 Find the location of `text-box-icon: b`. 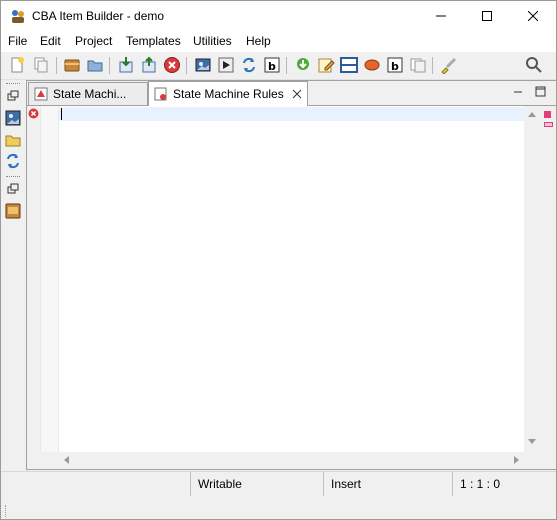

text-box-icon: b is located at coordinates (272, 65).